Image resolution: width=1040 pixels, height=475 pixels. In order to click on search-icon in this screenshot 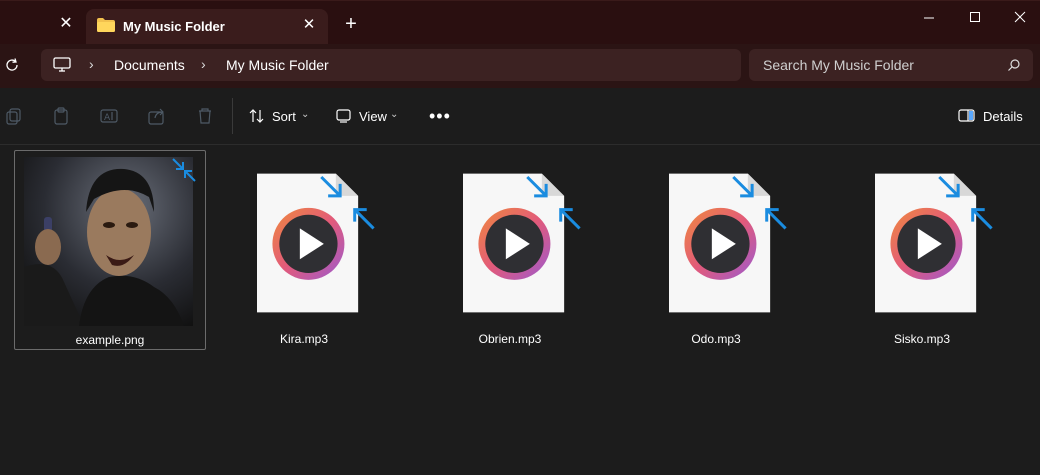, I will do `click(1014, 65)`.